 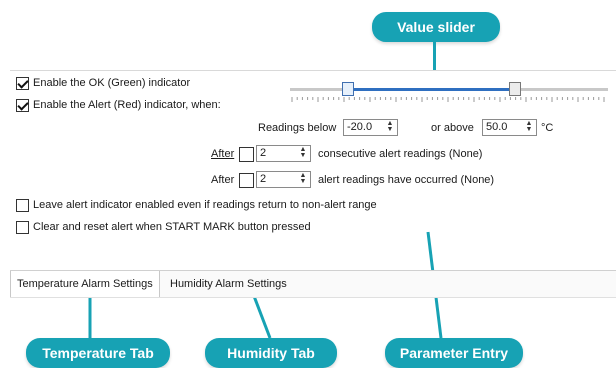 What do you see at coordinates (85, 284) in the screenshot?
I see `tab-temperature-alarm-settings: Temperature Alarm Settings` at bounding box center [85, 284].